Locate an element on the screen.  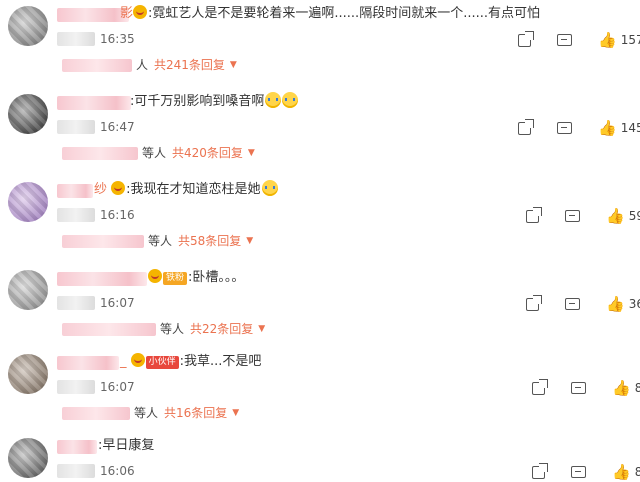
reply-summary: 等人 共58条回复 ▼ is located at coordinates (157, 241).